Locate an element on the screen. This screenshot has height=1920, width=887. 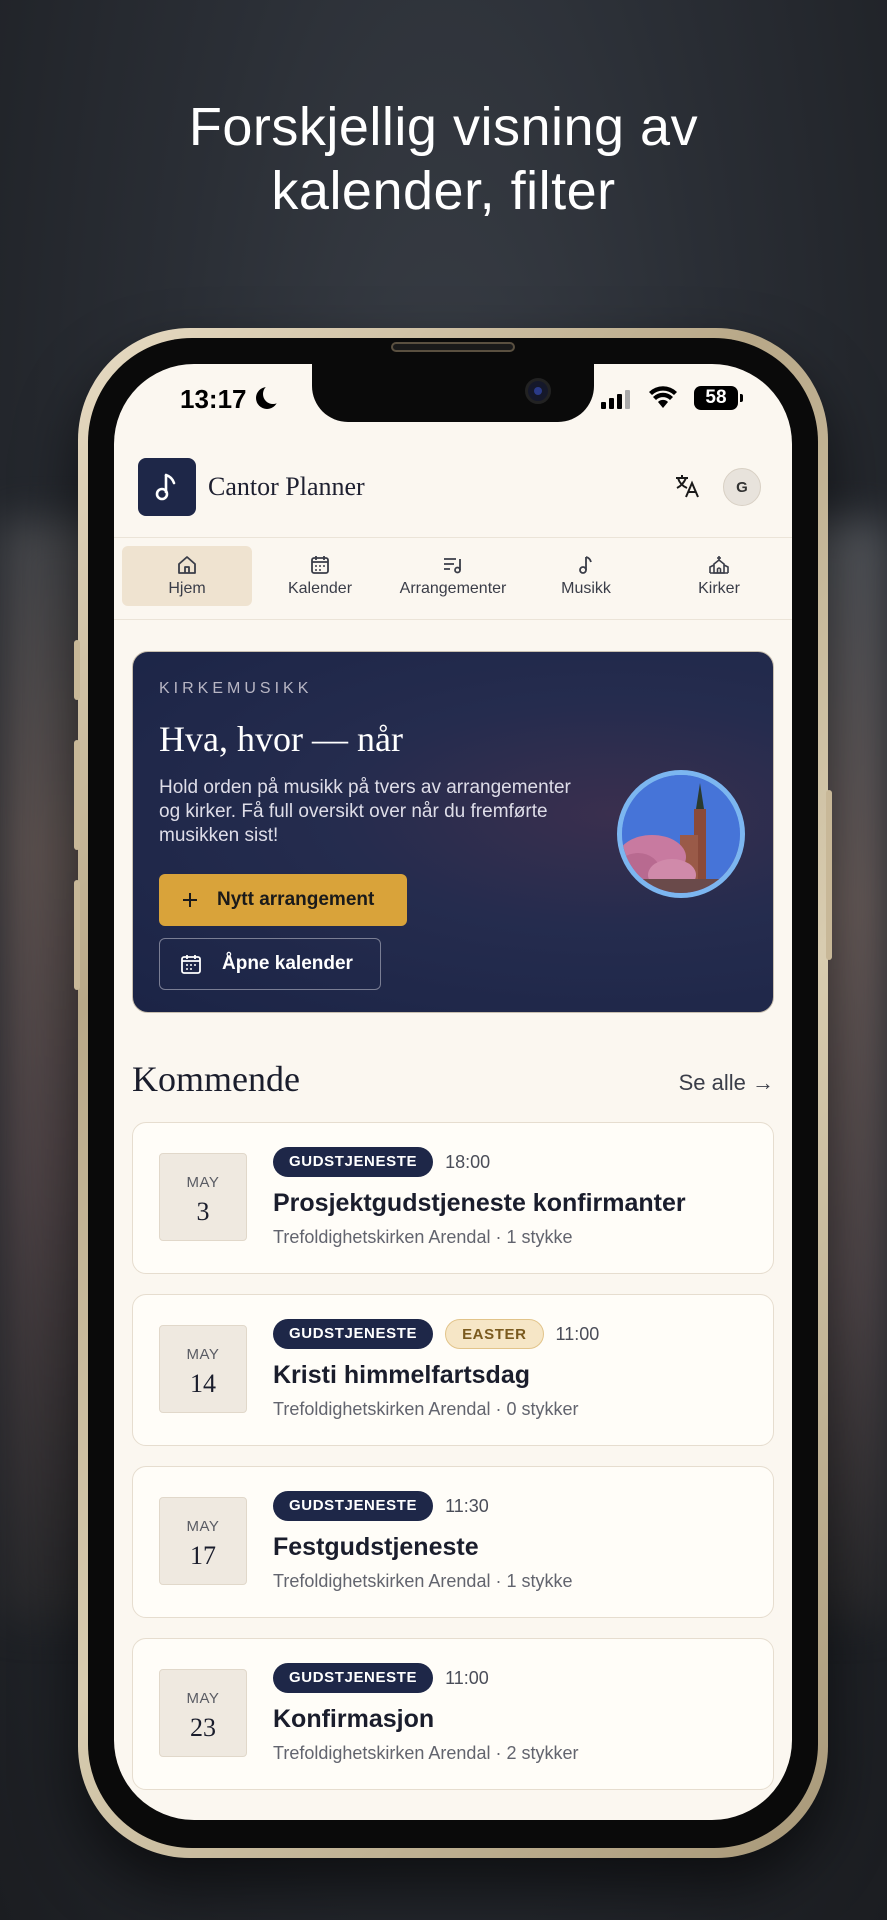
badge-row: GUDSTJENESTE 11:30 is located at coordinates (381, 1506).